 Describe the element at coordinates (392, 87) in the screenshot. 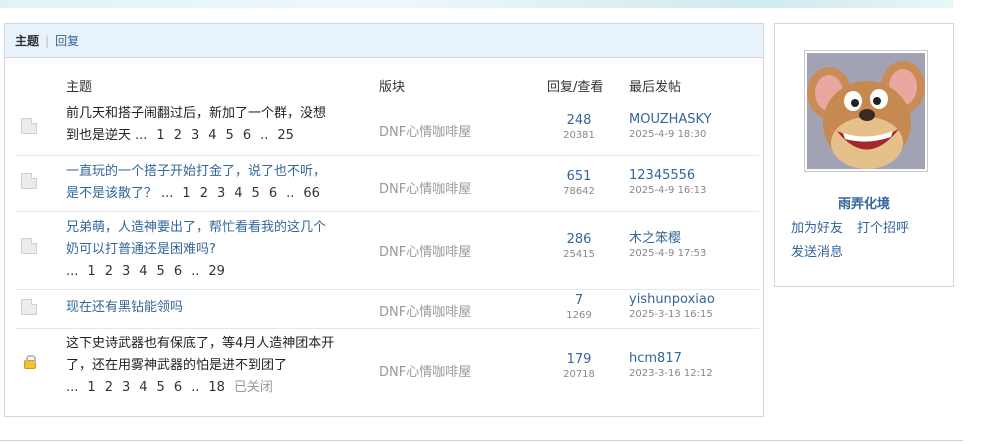

I see `column-forum: 版块` at that location.